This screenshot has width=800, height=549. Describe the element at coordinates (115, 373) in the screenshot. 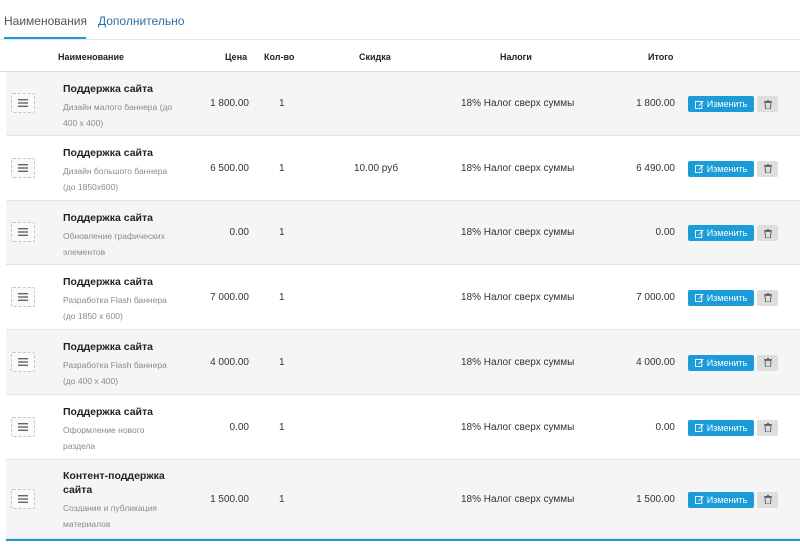

I see `item-description: Разработка Flash баннера (до 400 х 400)` at that location.